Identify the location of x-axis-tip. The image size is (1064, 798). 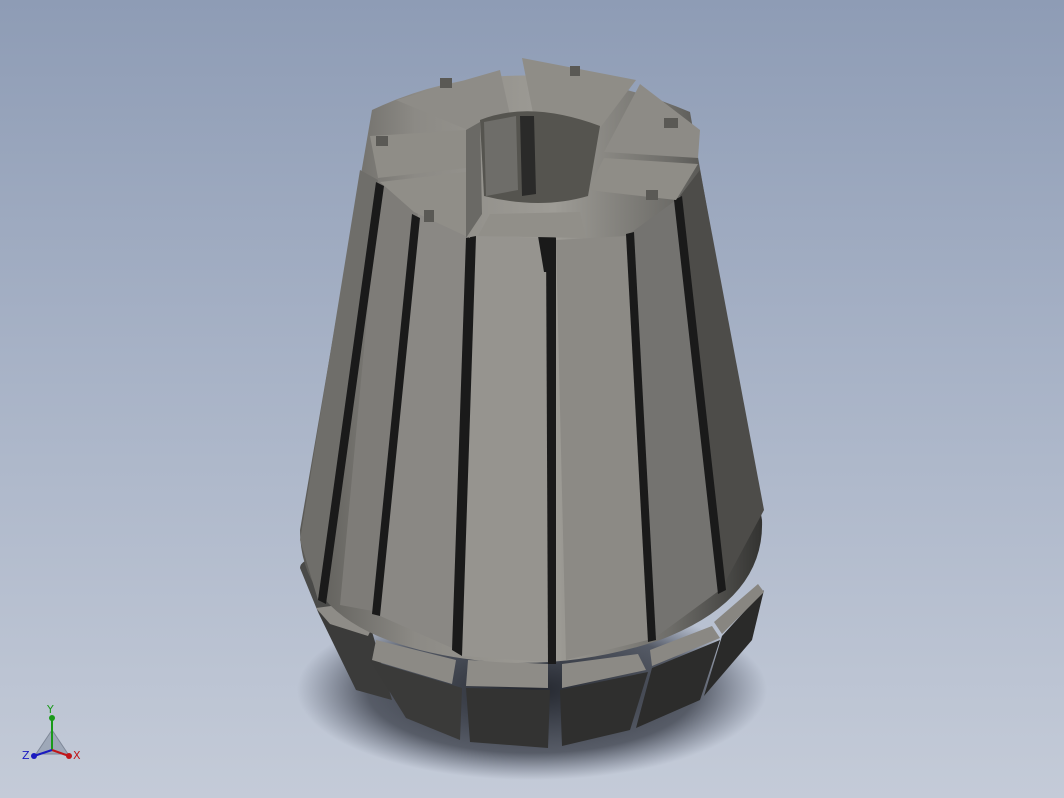
(69, 756).